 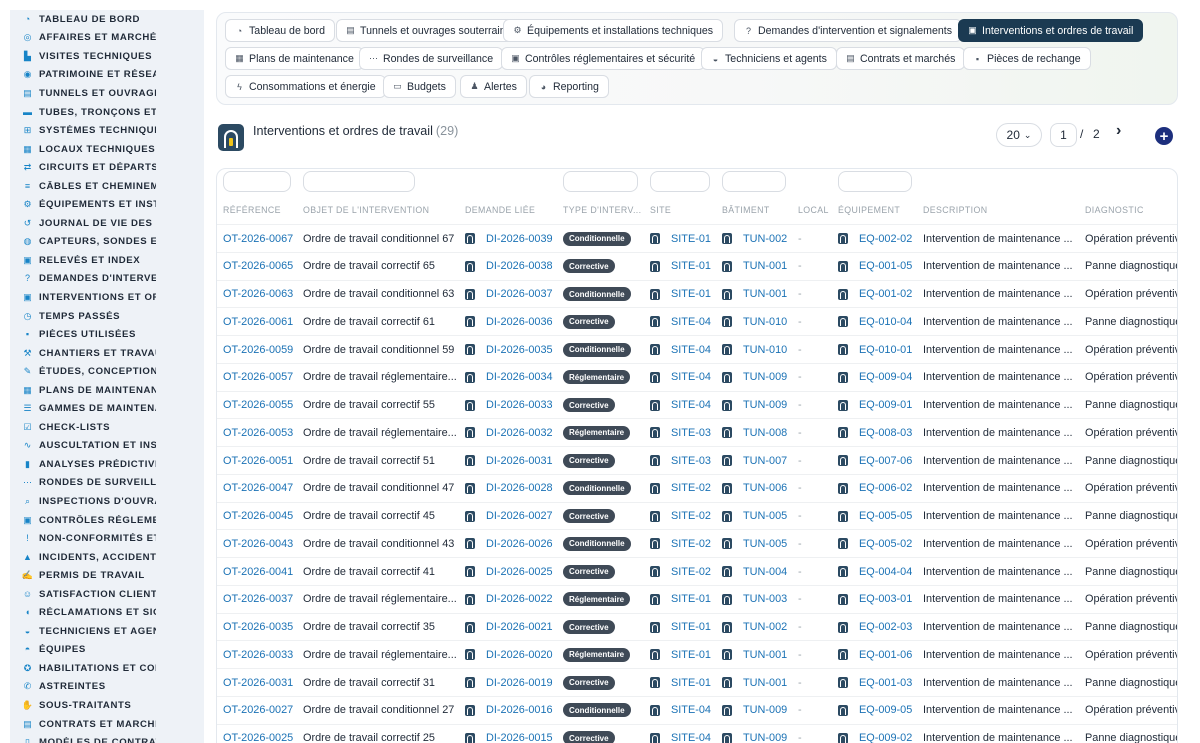 I want to click on sidebar-item: ⊞ SYSTÈMES TECHNIQUES, so click(x=107, y=130).